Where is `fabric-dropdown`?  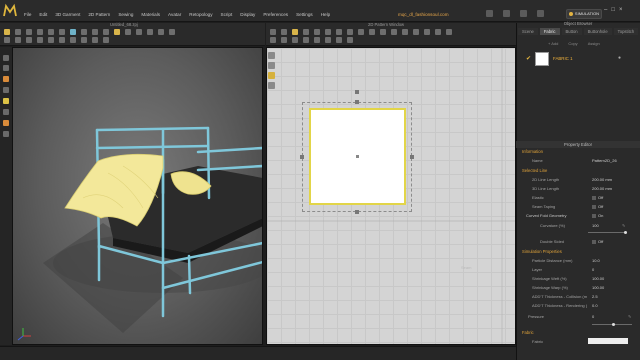
fabric-dropdown is located at coordinates (608, 341).